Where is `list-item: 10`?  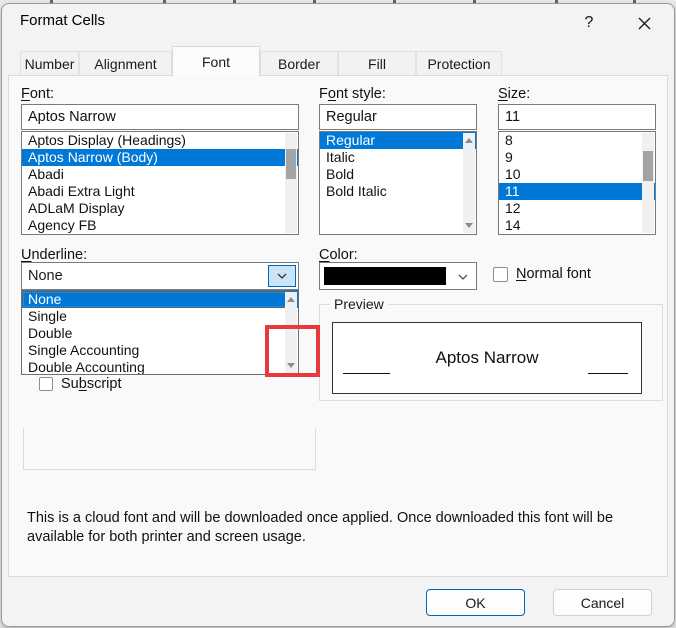
list-item: 10 is located at coordinates (577, 174).